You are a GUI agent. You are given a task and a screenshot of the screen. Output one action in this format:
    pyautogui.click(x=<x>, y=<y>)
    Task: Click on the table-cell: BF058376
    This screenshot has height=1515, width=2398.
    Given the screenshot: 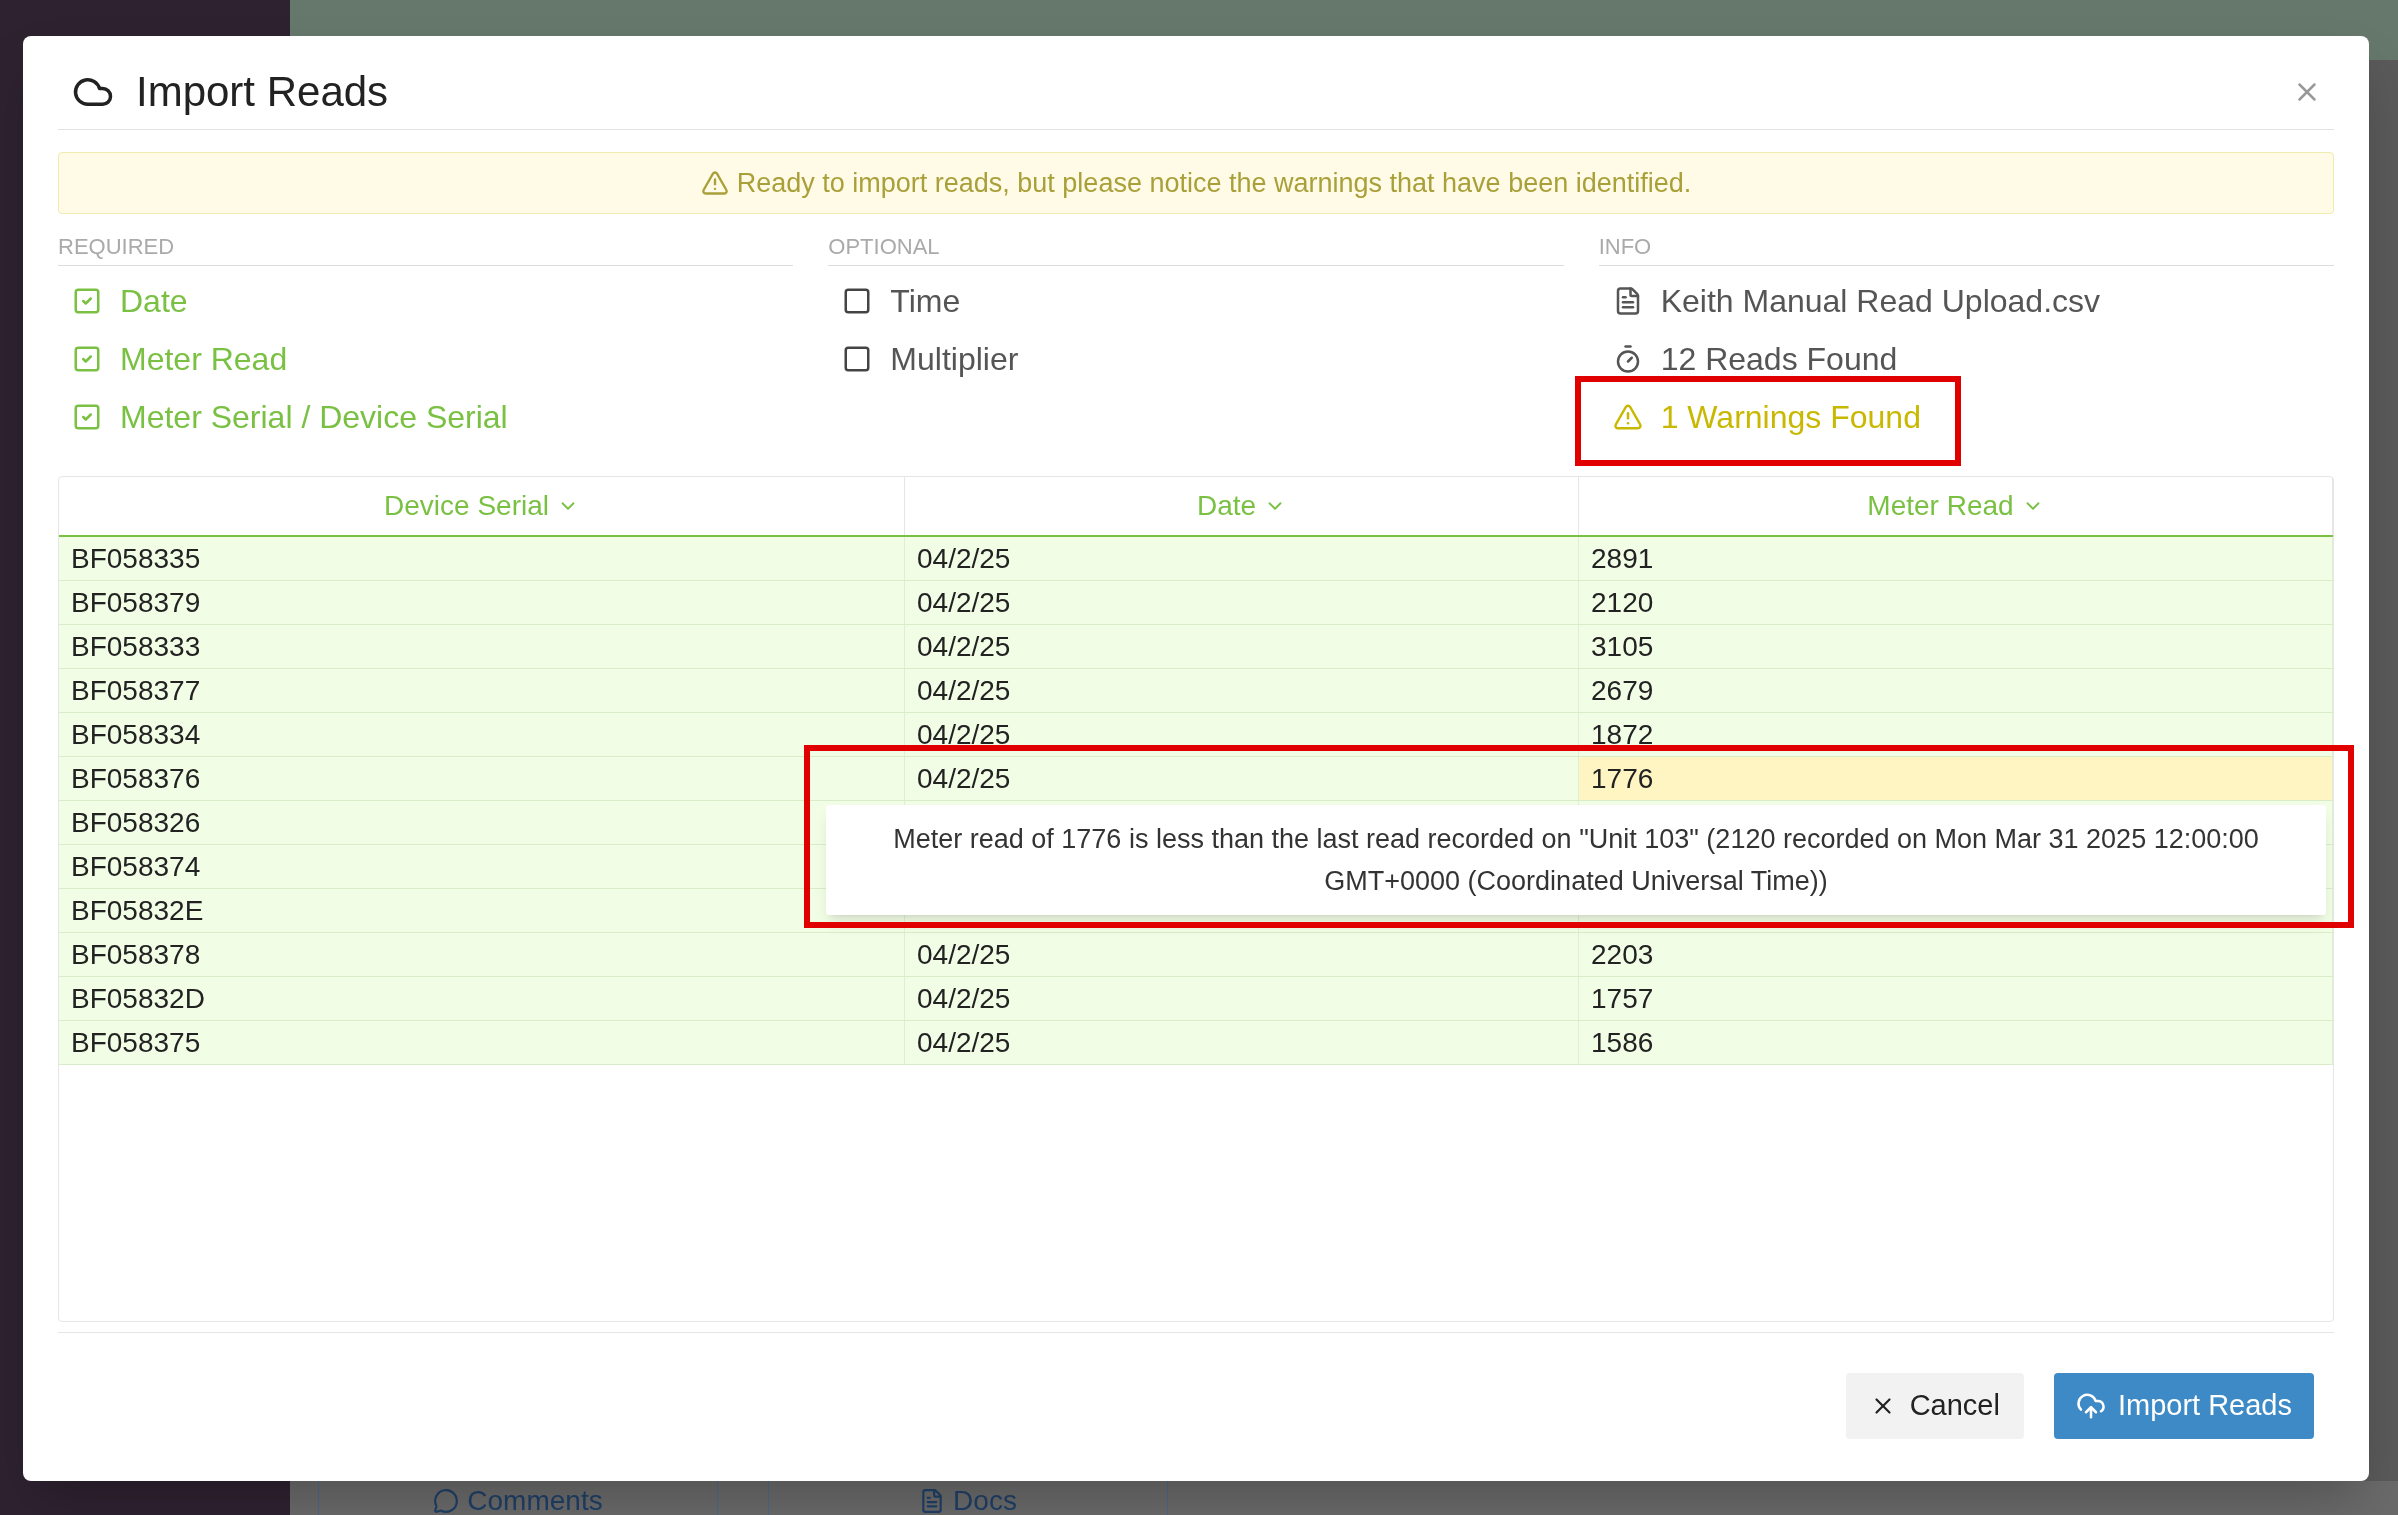 What is the action you would take?
    pyautogui.click(x=482, y=778)
    